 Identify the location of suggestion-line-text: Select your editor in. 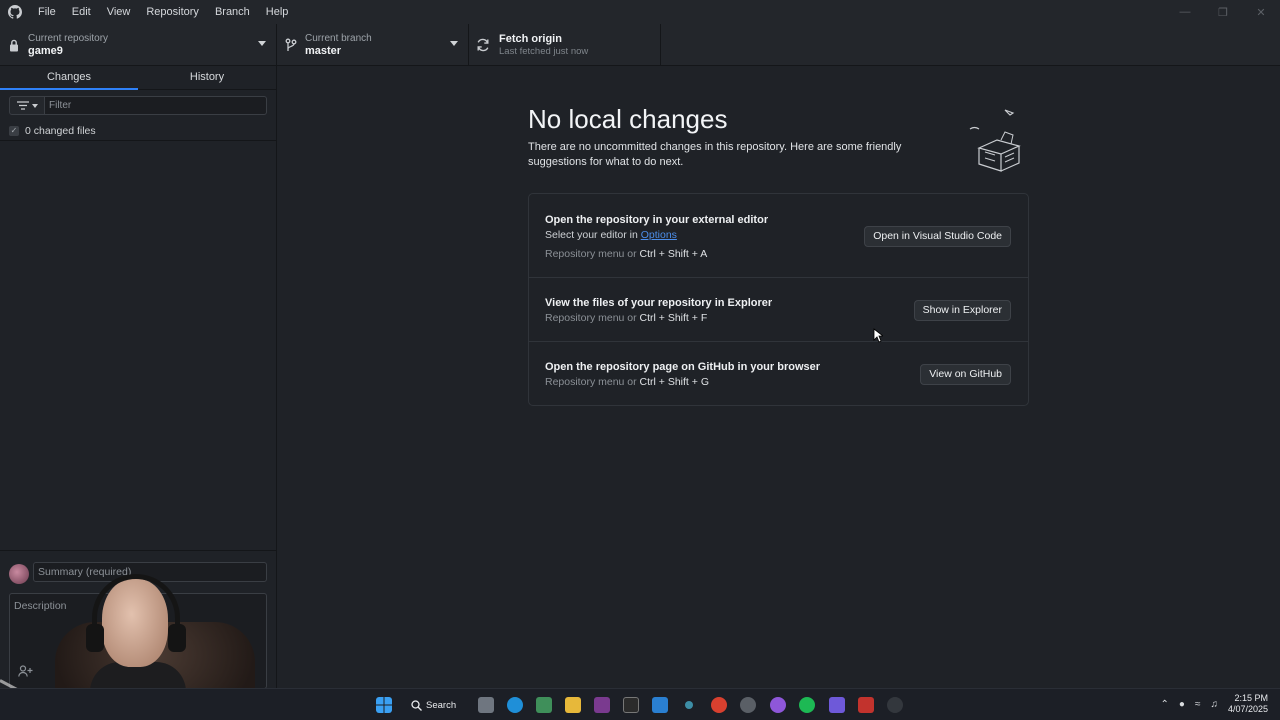
(593, 235).